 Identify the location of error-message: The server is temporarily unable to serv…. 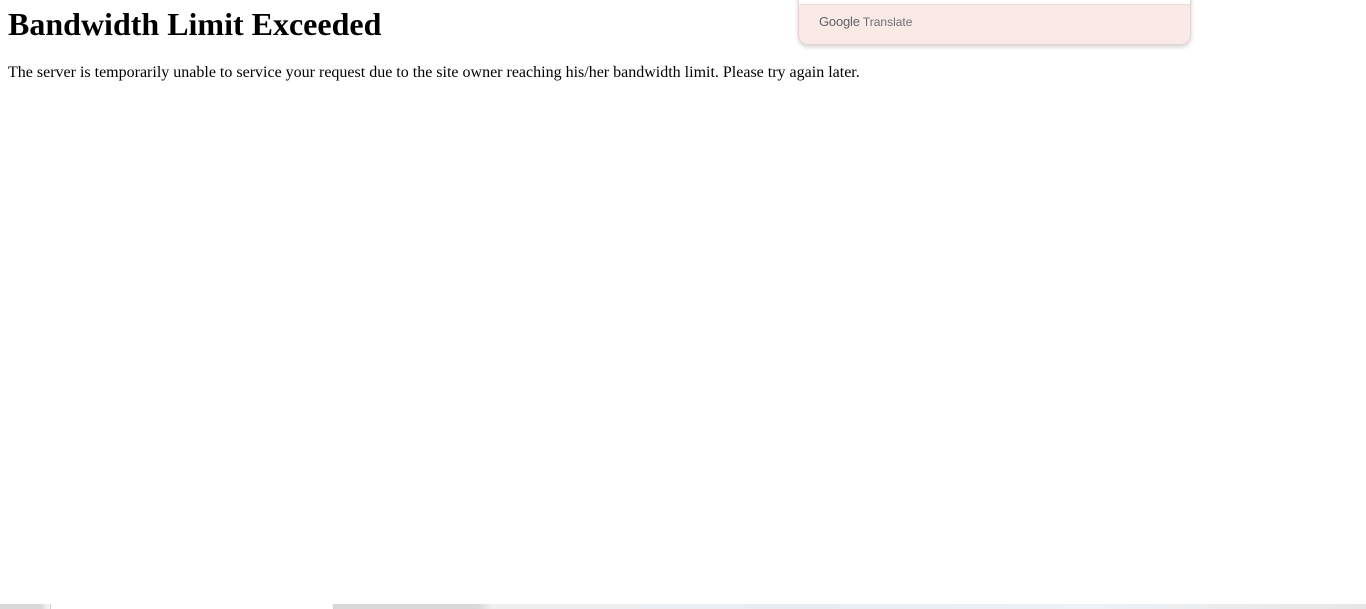
(434, 72).